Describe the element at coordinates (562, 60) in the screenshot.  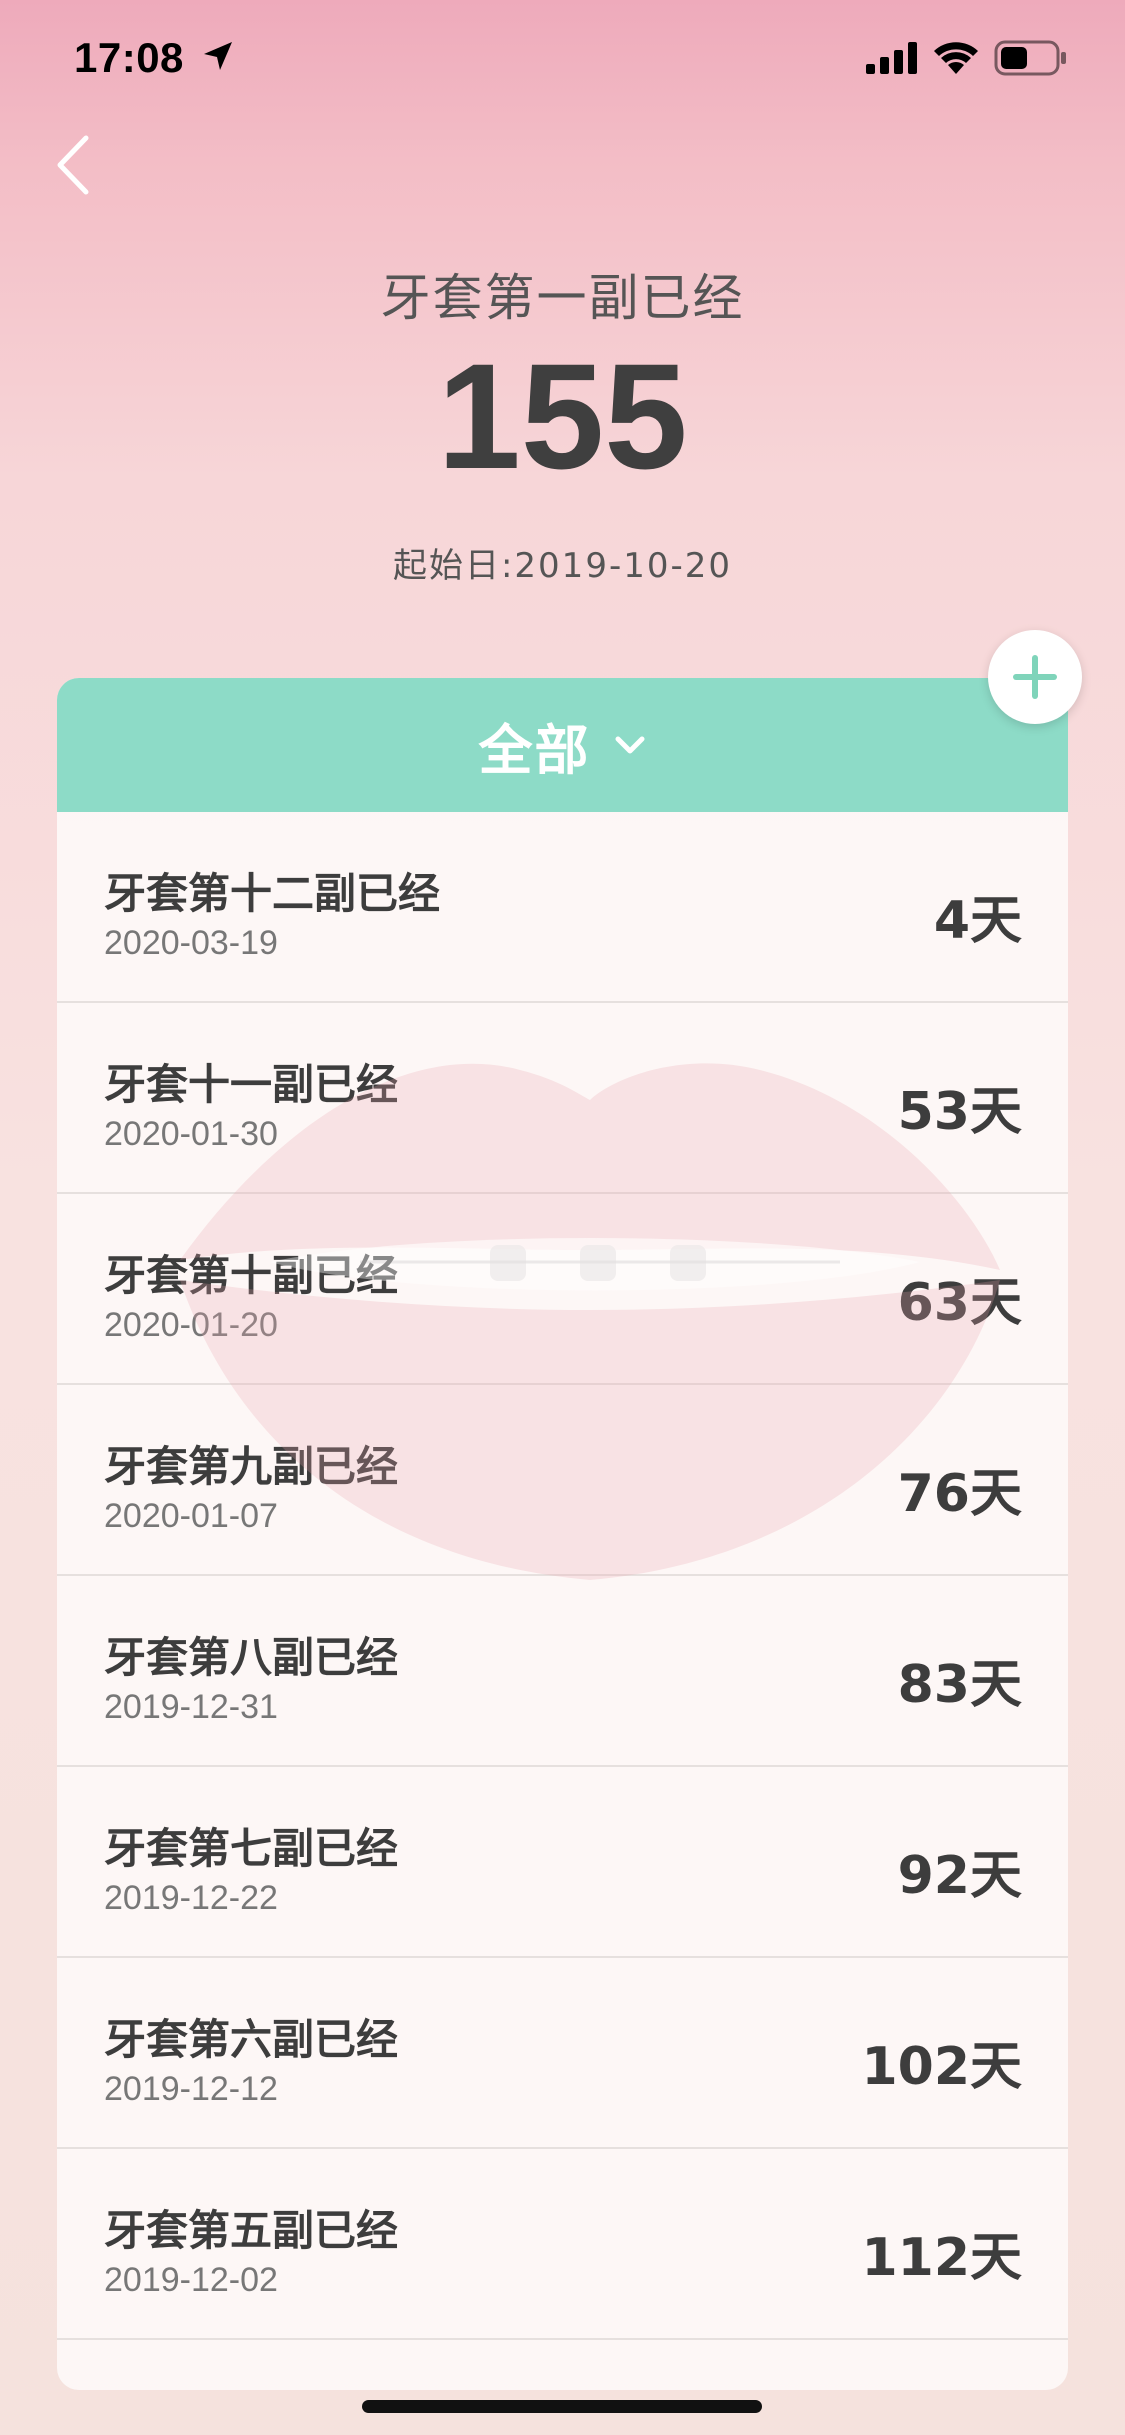
I see `status-bar: 17:08` at that location.